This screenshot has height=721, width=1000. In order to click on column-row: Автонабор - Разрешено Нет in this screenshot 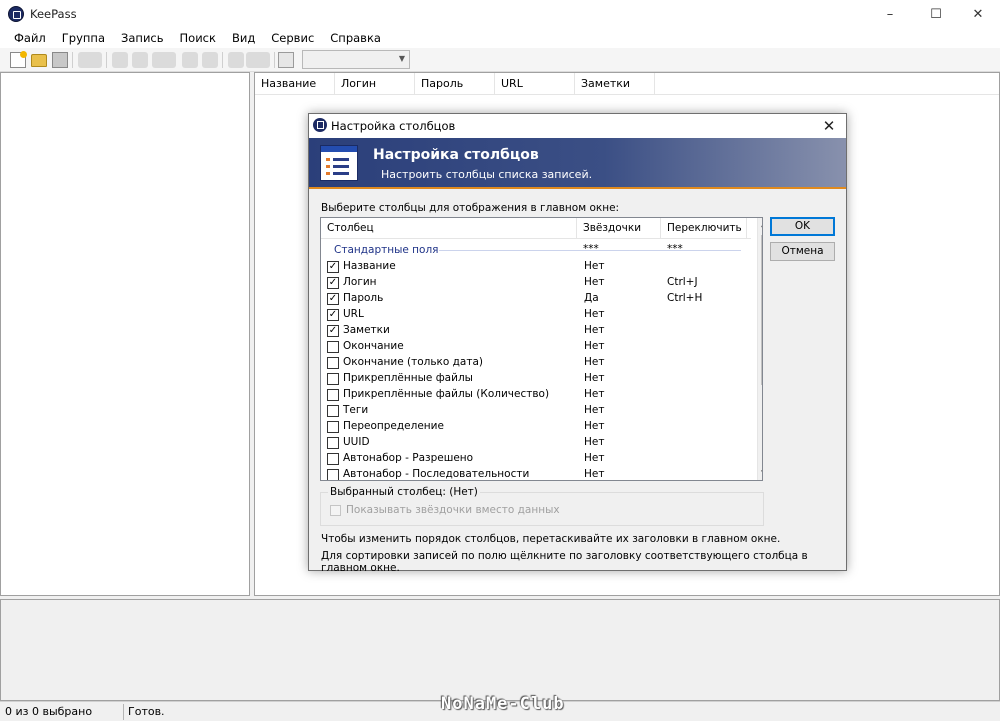, I will do `click(536, 459)`.